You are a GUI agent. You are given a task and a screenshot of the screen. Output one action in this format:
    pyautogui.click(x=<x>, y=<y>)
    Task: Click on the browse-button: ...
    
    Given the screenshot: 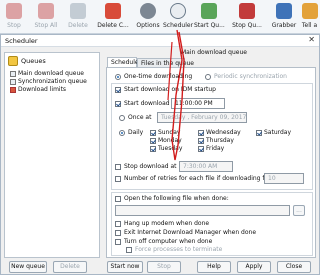 What is the action you would take?
    pyautogui.click(x=299, y=210)
    